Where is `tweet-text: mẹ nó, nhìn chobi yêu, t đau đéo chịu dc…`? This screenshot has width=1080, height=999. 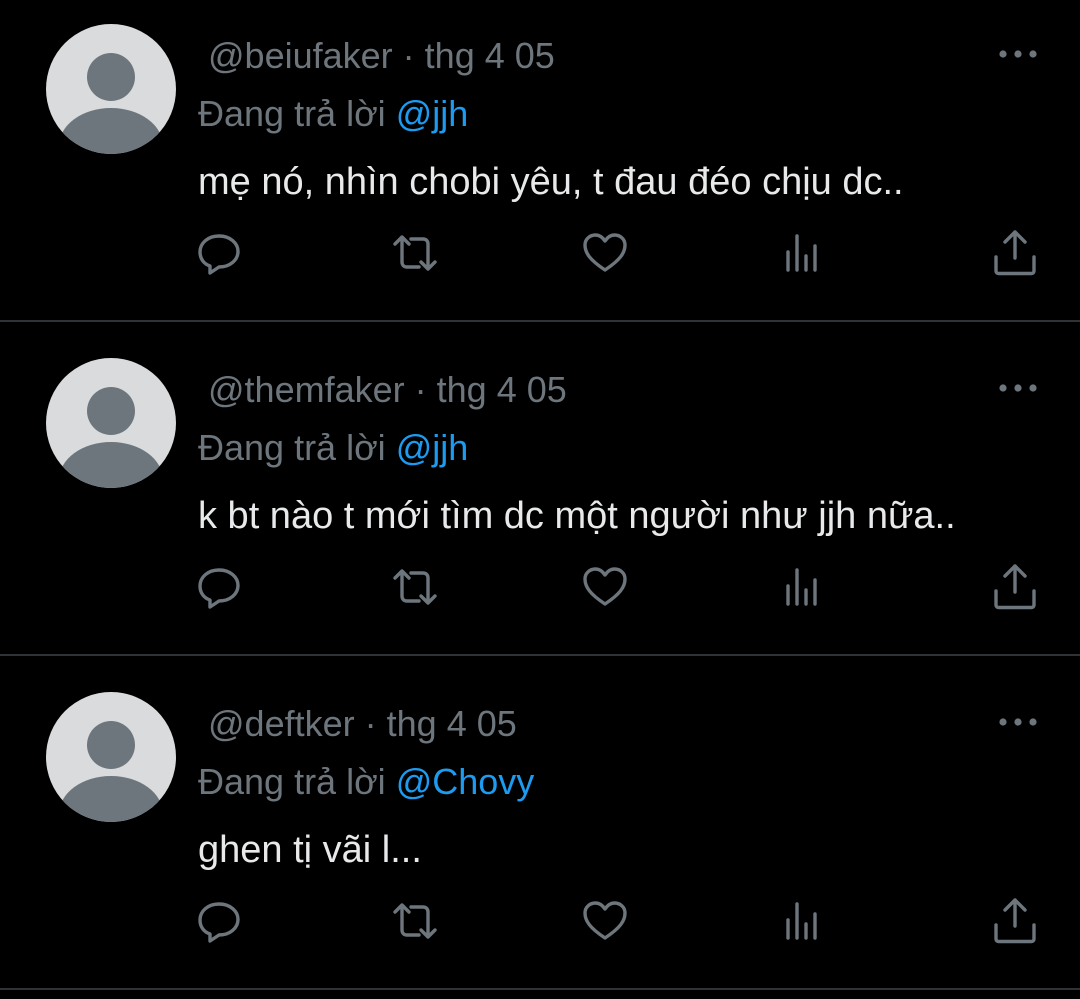
tweet-text: mẹ nó, nhìn chobi yêu, t đau đéo chịu dc… is located at coordinates (551, 182).